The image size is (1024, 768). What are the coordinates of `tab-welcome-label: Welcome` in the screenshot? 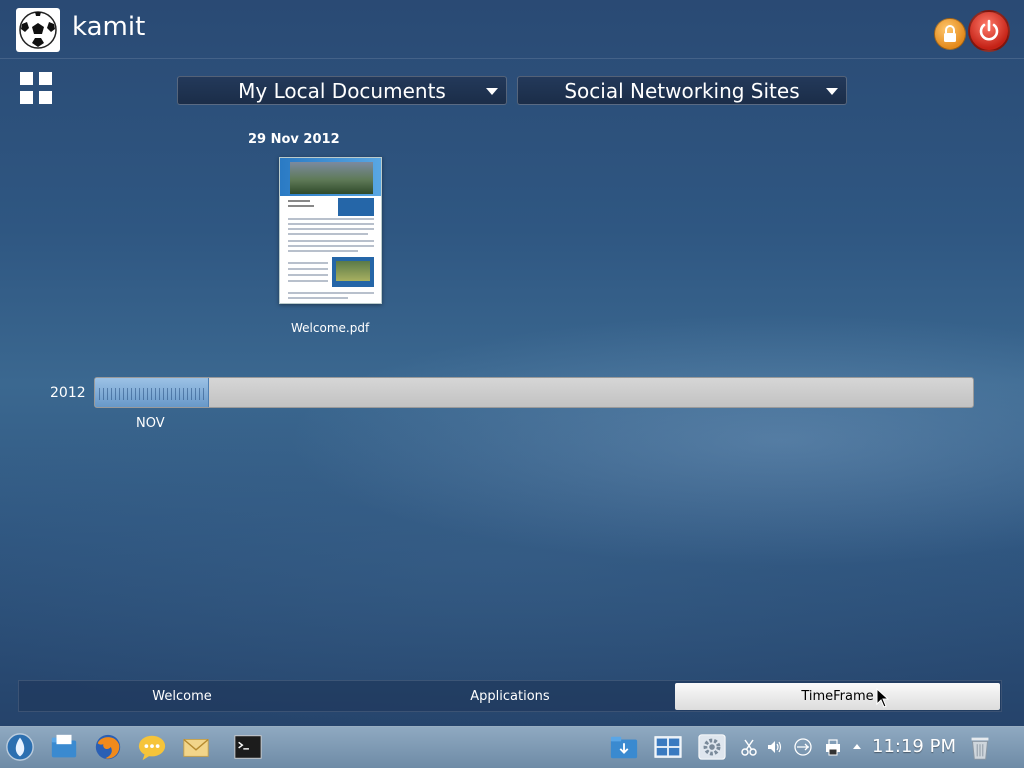 It's located at (182, 696).